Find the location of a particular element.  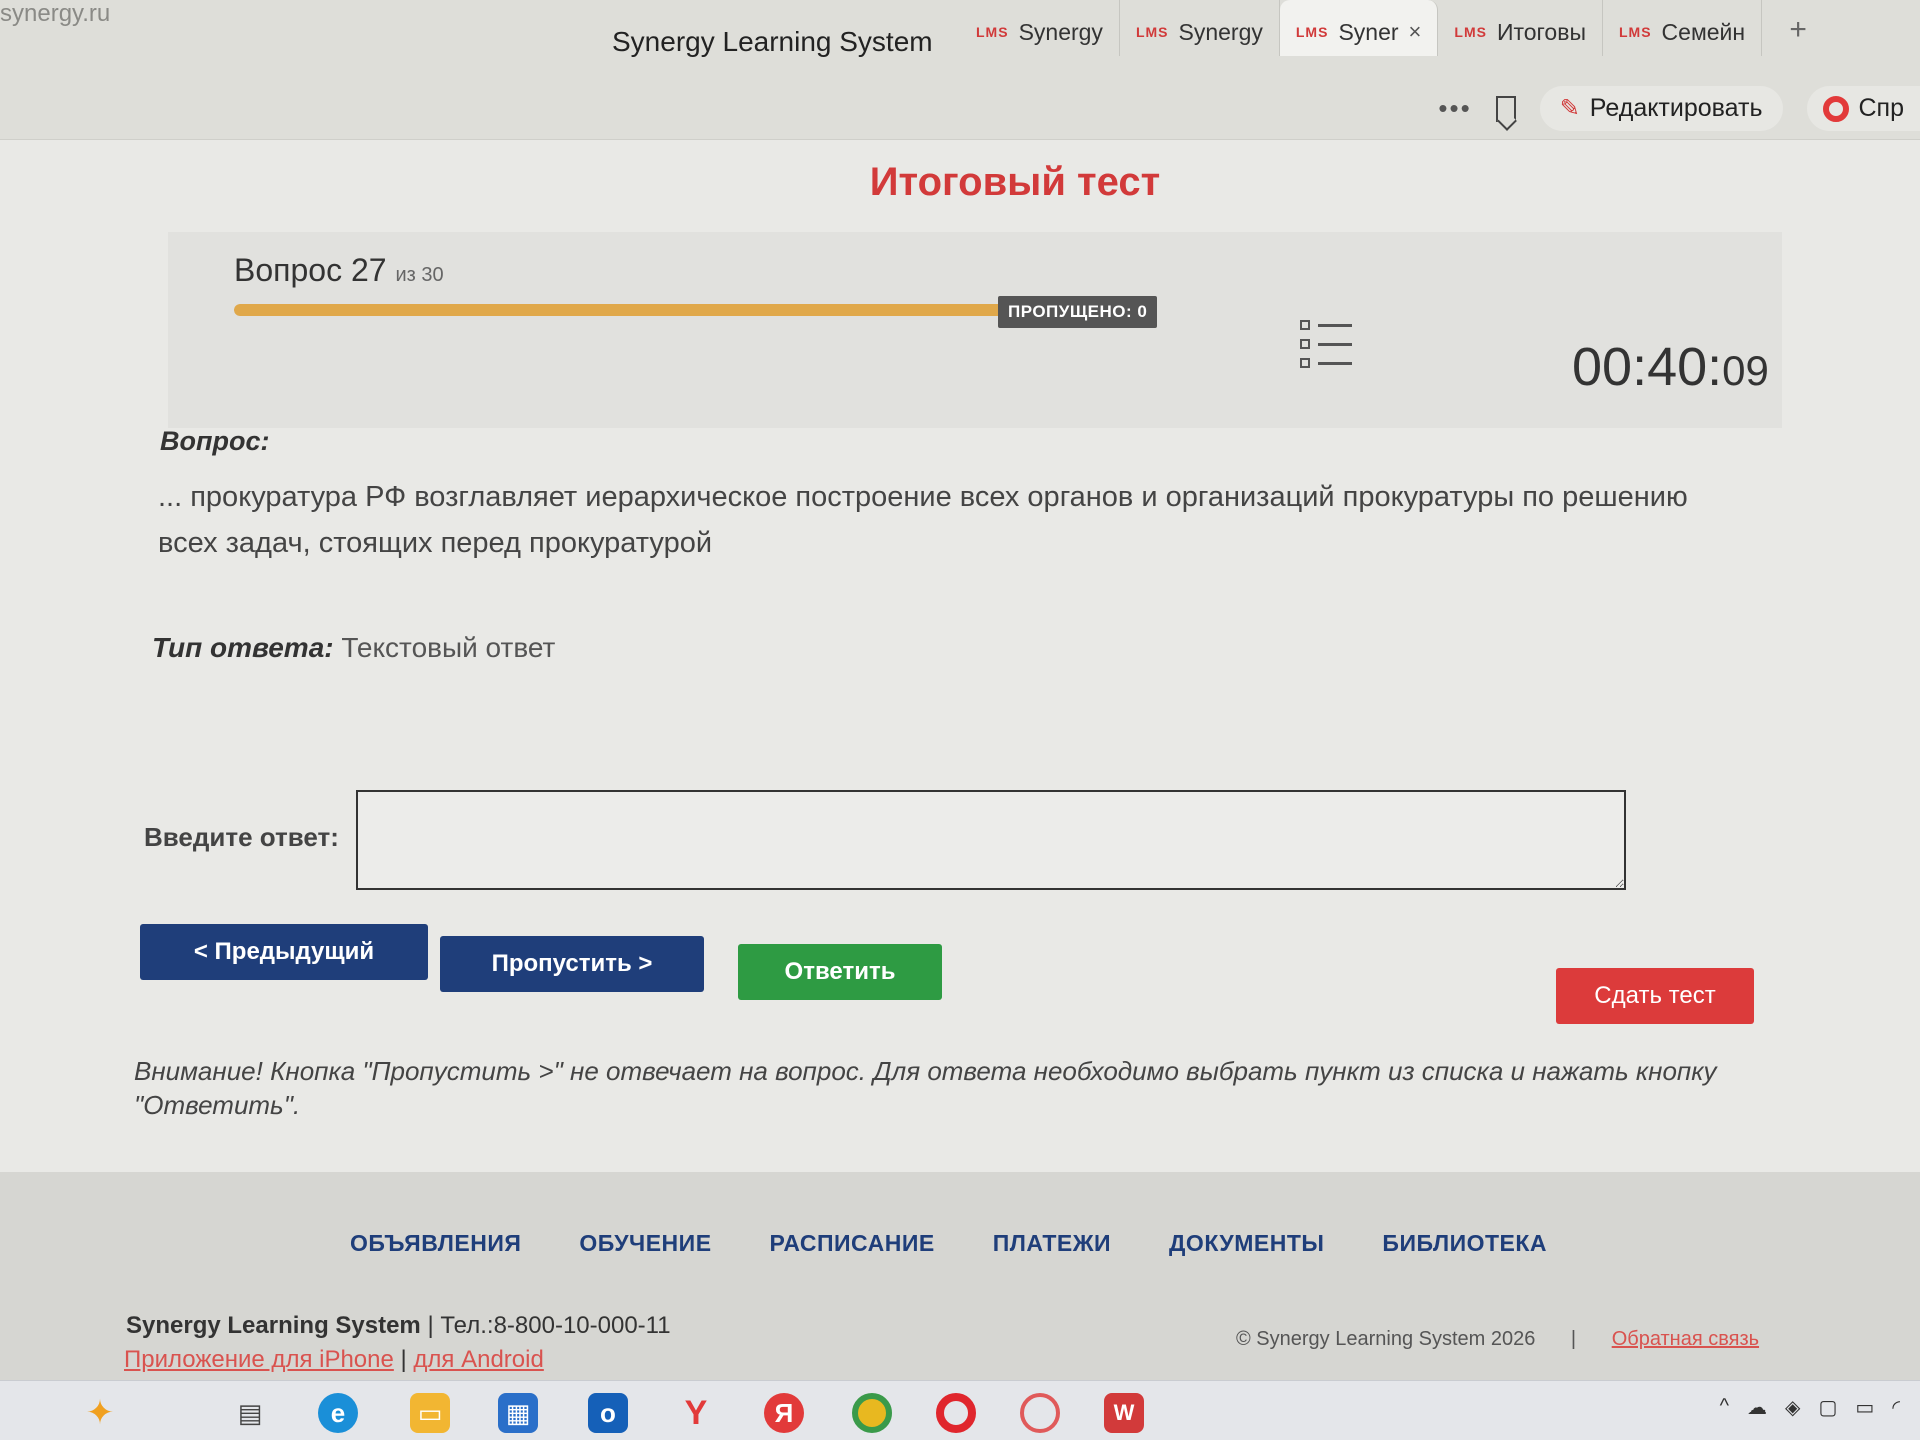

answer-input is located at coordinates (991, 840).